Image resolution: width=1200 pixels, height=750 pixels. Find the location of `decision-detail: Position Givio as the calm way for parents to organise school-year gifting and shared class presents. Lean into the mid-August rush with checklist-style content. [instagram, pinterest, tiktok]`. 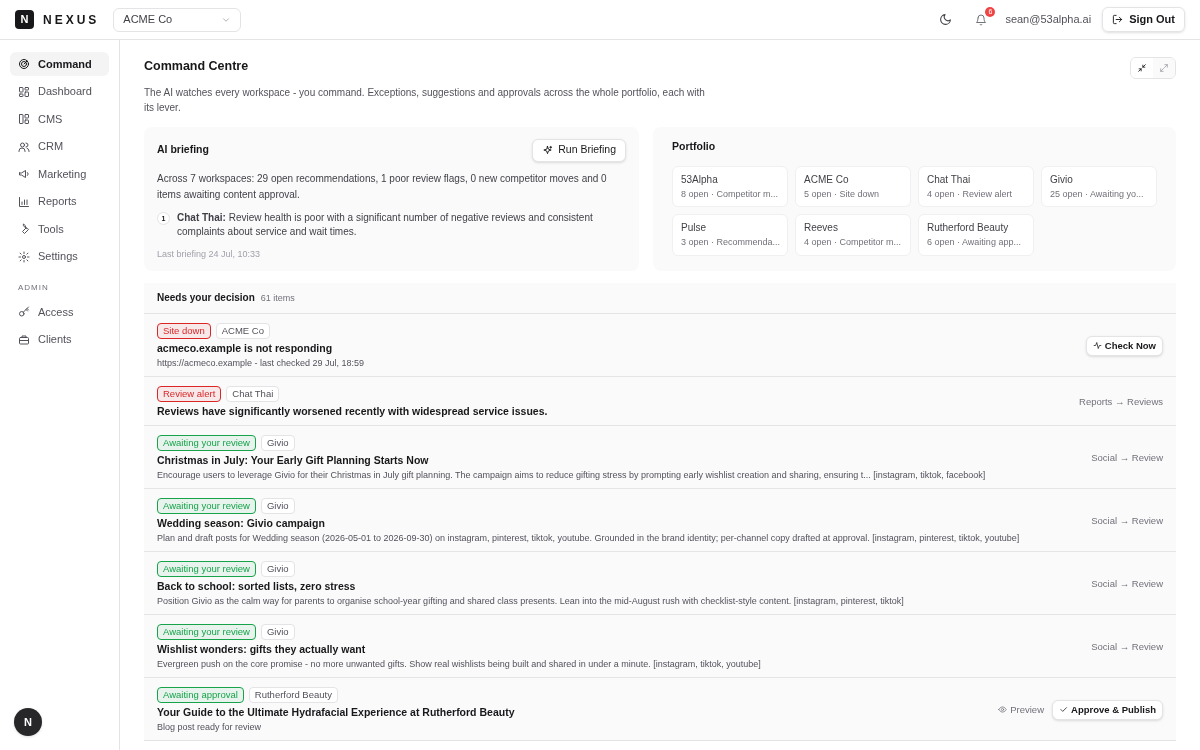

decision-detail: Position Givio as the calm way for parents to organise school-year gifting and shared class presents. Lean into the mid-August rush with checklist-style content. [instagram, pinterest, tiktok] is located at coordinates (530, 600).